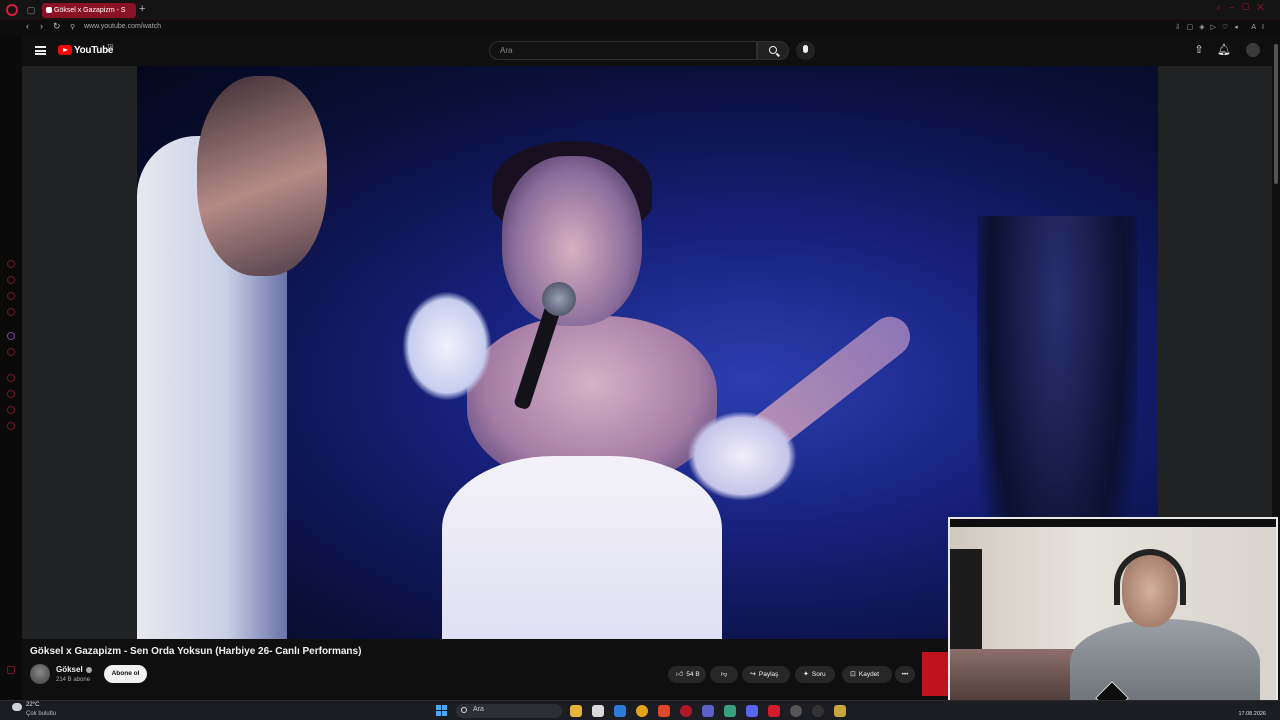 This screenshot has height=720, width=1280. I want to click on video-feather-left, so click(447, 346).